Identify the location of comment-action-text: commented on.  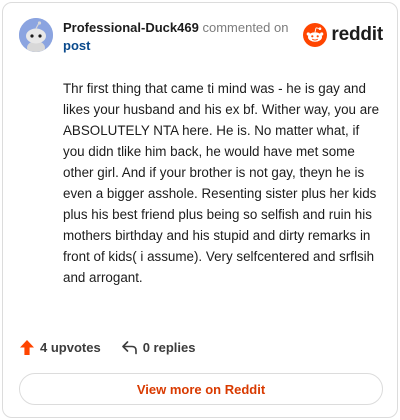
(245, 27).